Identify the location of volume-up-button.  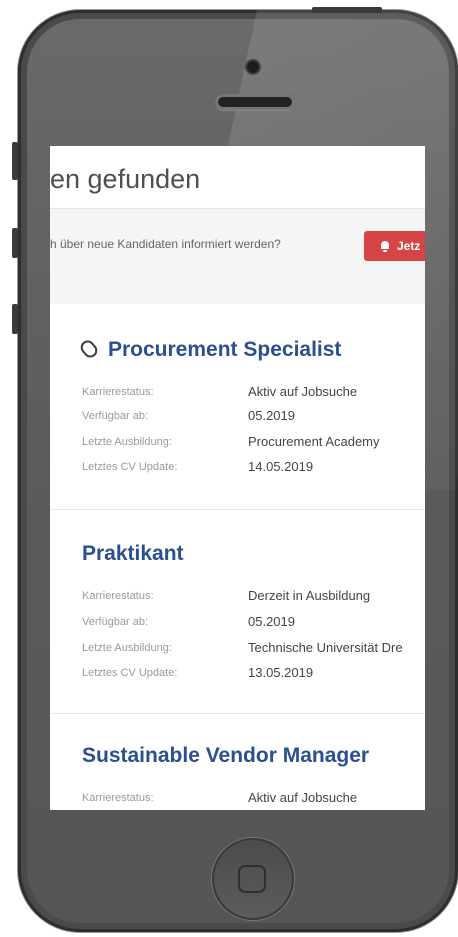
(15, 243).